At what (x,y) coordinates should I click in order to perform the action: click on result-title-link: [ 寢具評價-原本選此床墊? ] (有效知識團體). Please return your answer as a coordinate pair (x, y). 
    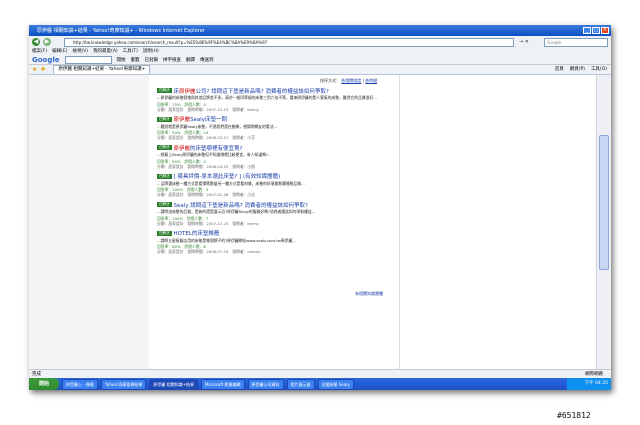
    Looking at the image, I should click on (227, 176).